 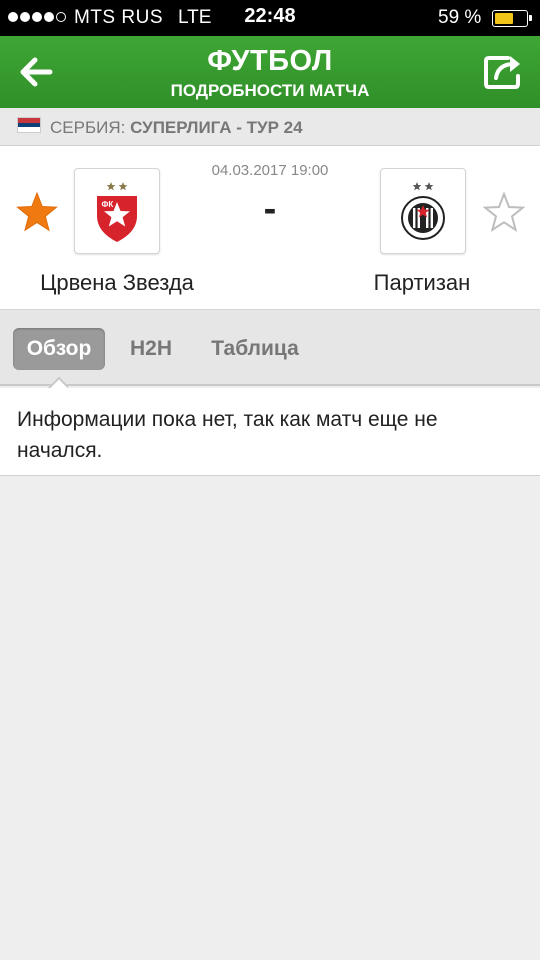 I want to click on status-bar: MTS RUS LTE 22:48 59 %, so click(x=270, y=18).